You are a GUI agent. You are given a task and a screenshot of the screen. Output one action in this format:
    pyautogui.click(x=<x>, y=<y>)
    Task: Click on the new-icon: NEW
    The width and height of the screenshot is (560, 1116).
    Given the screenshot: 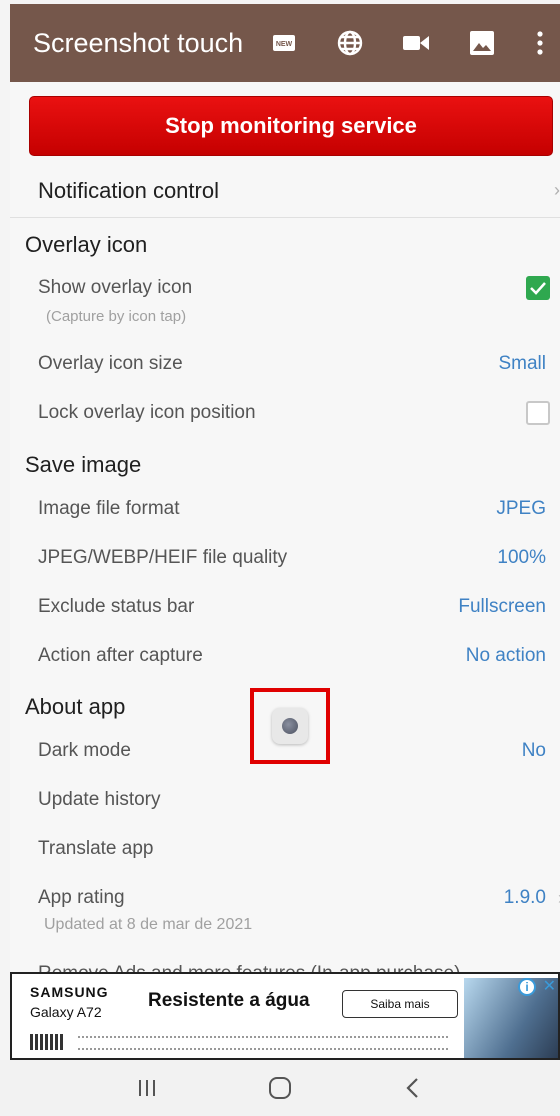 What is the action you would take?
    pyautogui.click(x=284, y=43)
    